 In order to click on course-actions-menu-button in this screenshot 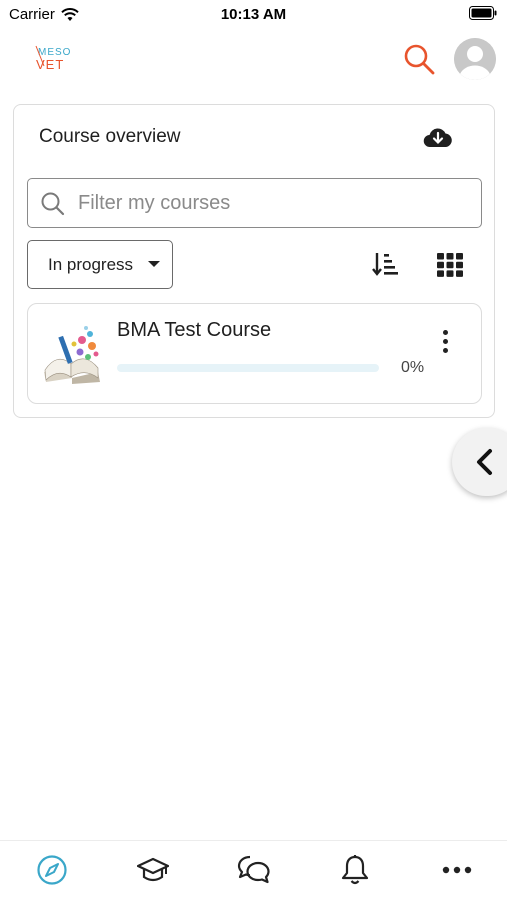, I will do `click(445, 341)`.